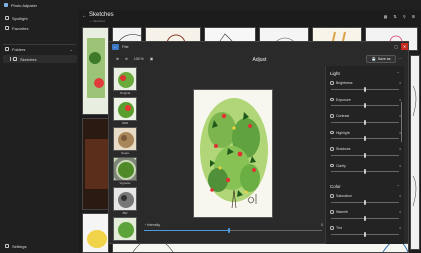 This screenshot has height=253, width=421. What do you see at coordinates (396, 46) in the screenshot?
I see `restore-icon: ▢` at bounding box center [396, 46].